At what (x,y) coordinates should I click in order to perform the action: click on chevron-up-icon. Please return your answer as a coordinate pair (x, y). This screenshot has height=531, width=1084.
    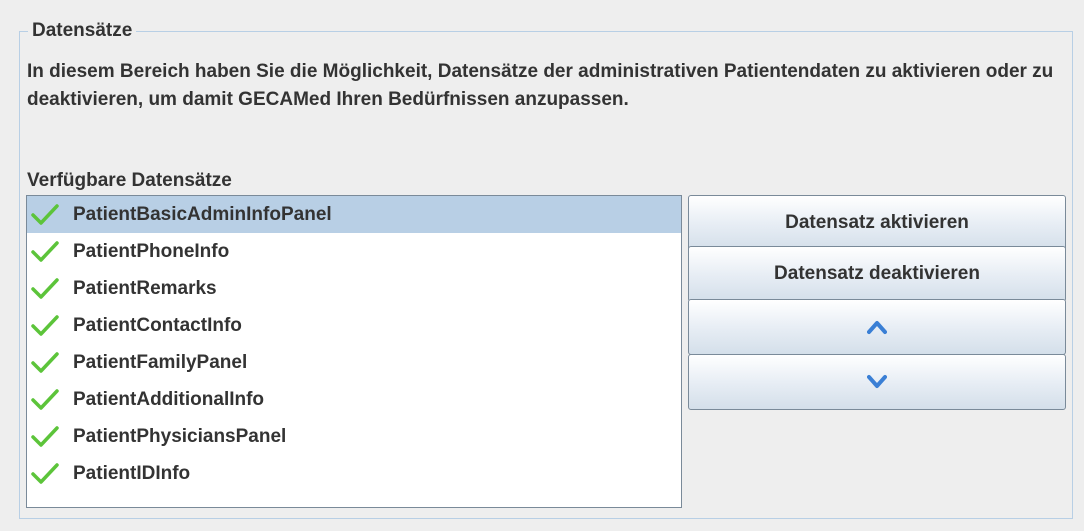
    Looking at the image, I should click on (877, 327).